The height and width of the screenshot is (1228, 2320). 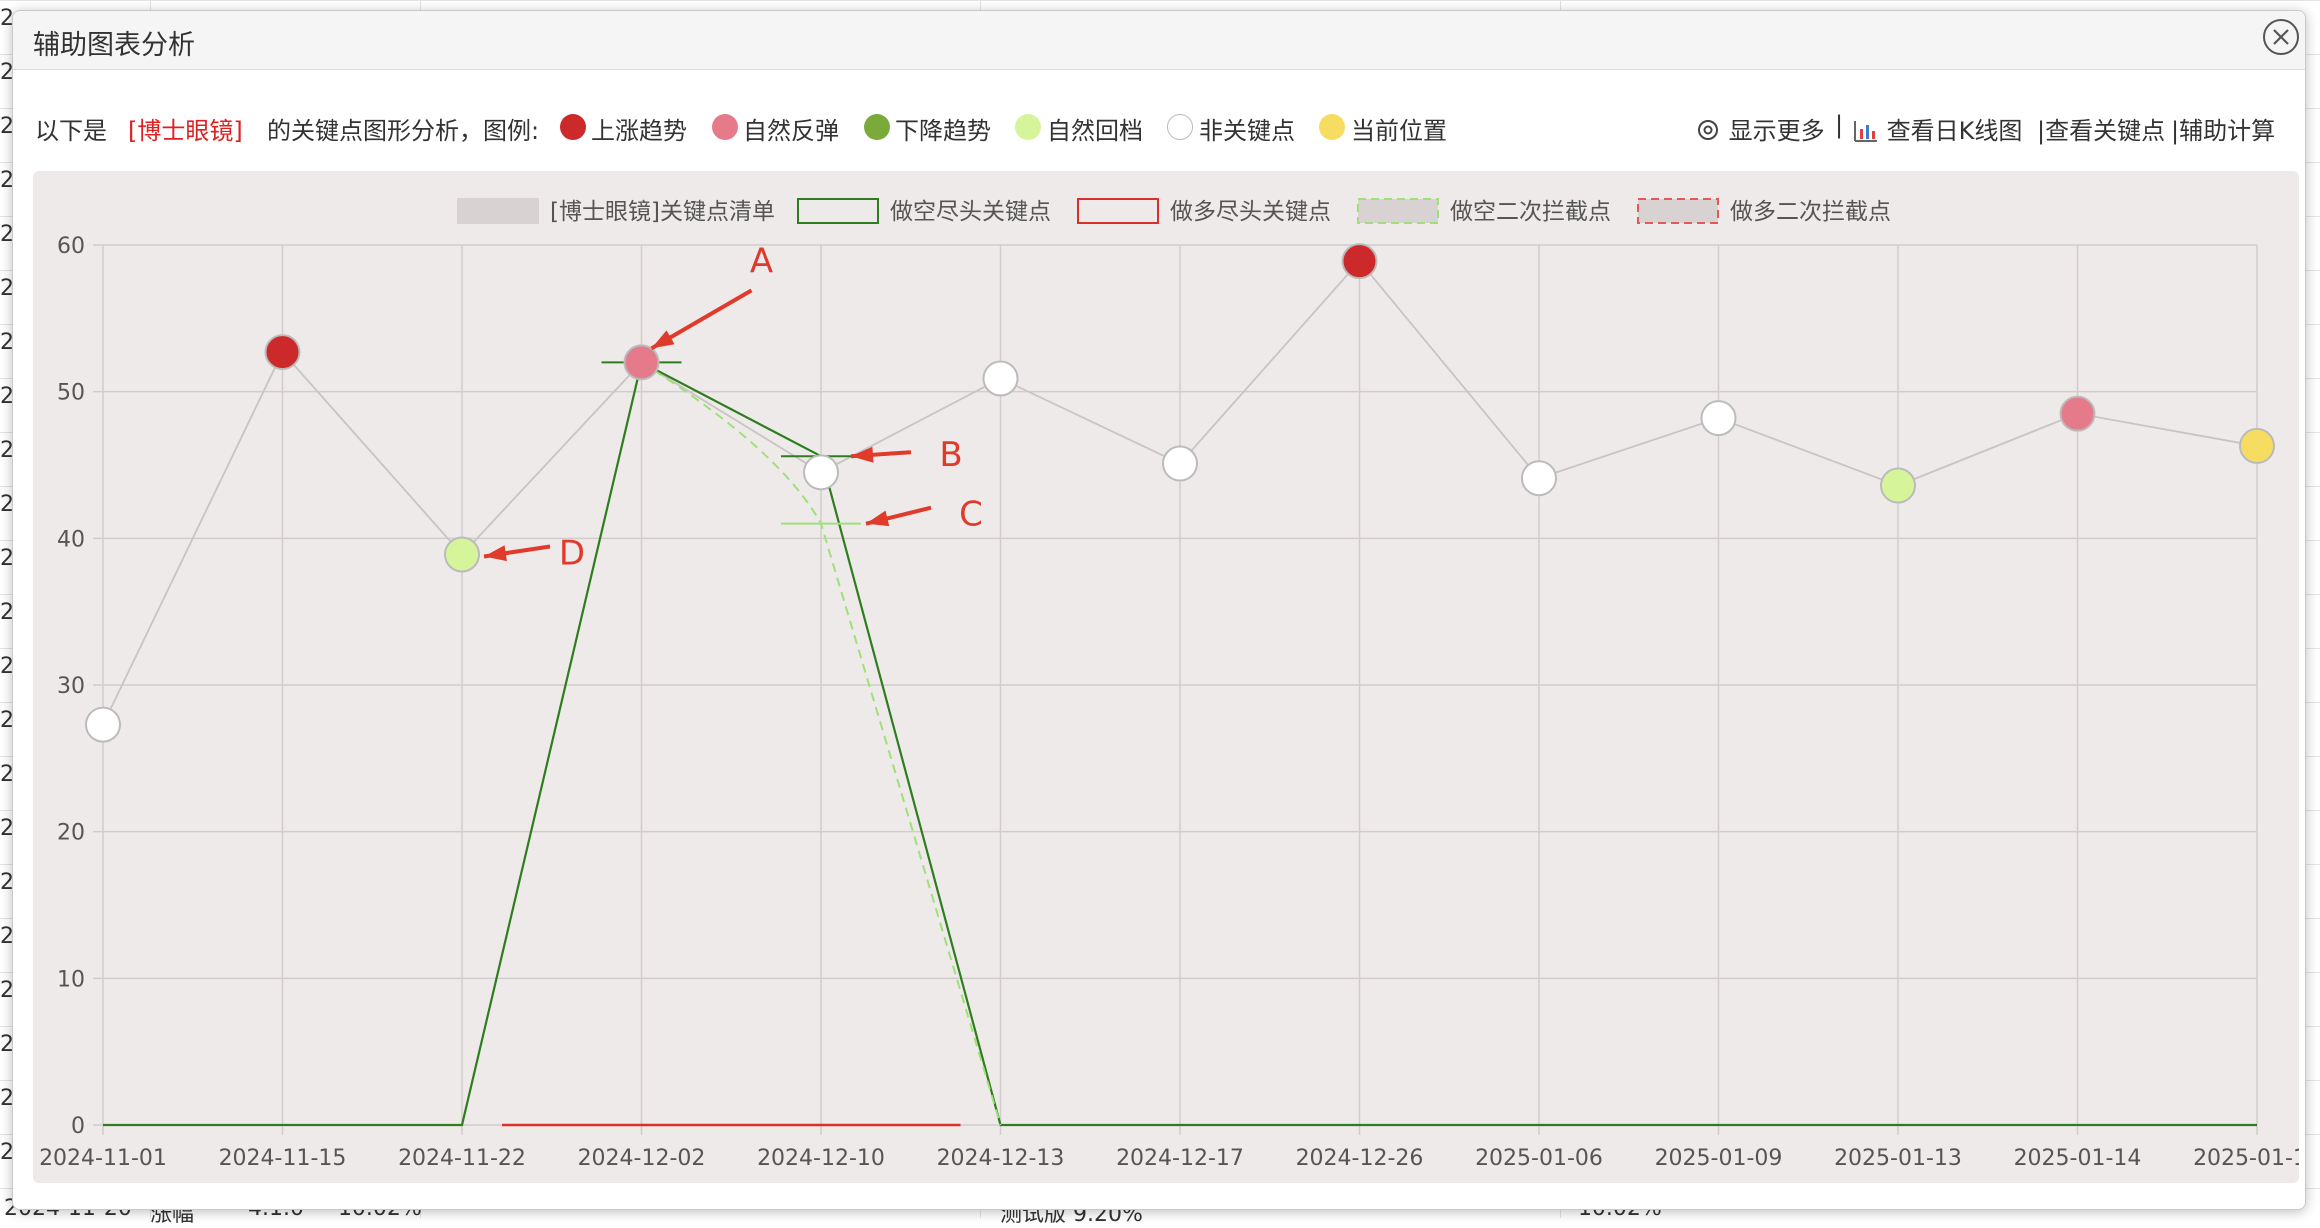 What do you see at coordinates (114, 45) in the screenshot?
I see `dialog-title: 辅助图表分析` at bounding box center [114, 45].